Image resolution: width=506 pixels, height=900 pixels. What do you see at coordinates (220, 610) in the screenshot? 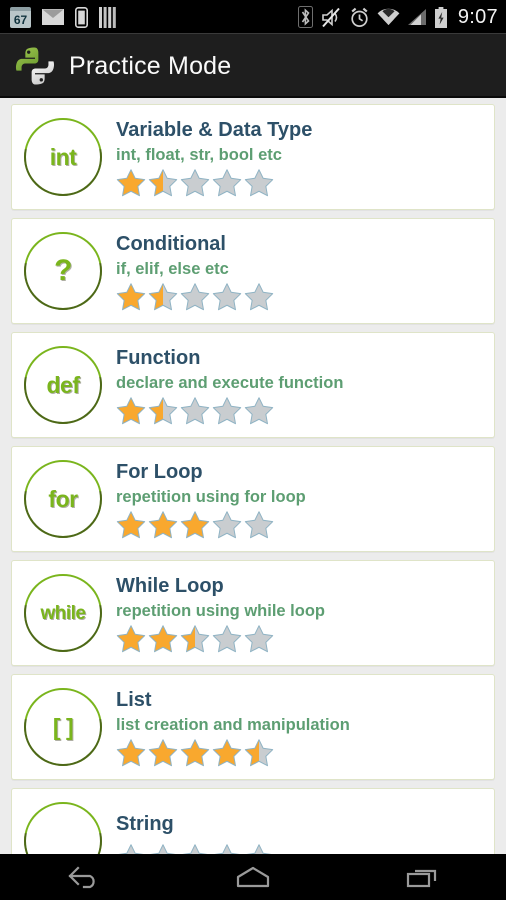
I see `lesson-subtitle: repetition using while loop` at bounding box center [220, 610].